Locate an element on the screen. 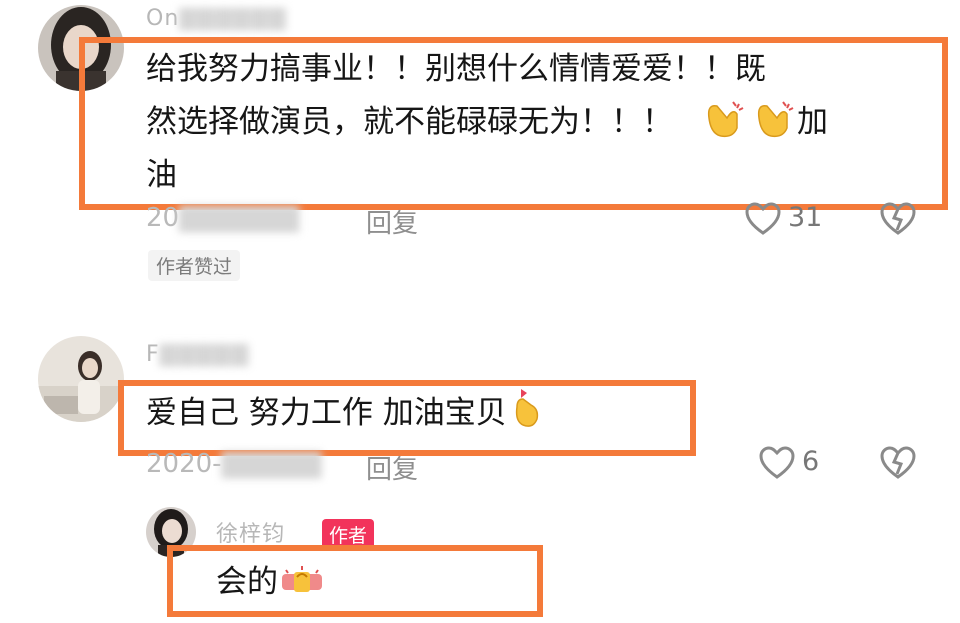 This screenshot has width=960, height=623. comment-date: 2020-▇▇▇▇▇ is located at coordinates (234, 464).